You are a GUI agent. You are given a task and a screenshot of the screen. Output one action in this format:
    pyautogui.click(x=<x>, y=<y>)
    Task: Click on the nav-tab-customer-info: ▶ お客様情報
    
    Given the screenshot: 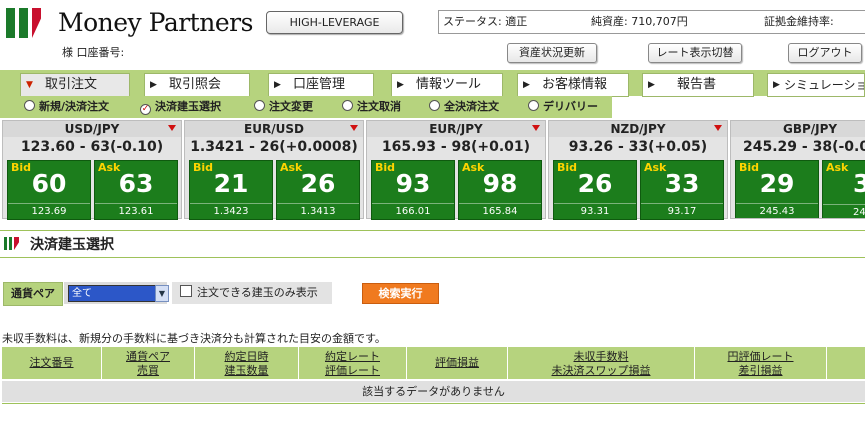 What is the action you would take?
    pyautogui.click(x=573, y=85)
    